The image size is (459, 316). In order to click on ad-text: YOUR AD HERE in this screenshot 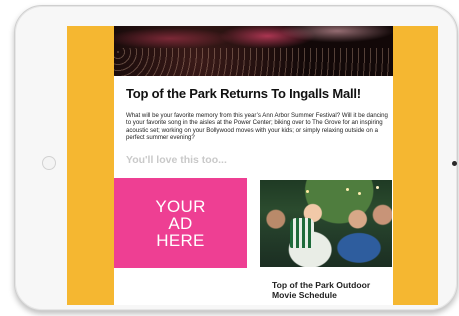, I will do `click(180, 223)`.